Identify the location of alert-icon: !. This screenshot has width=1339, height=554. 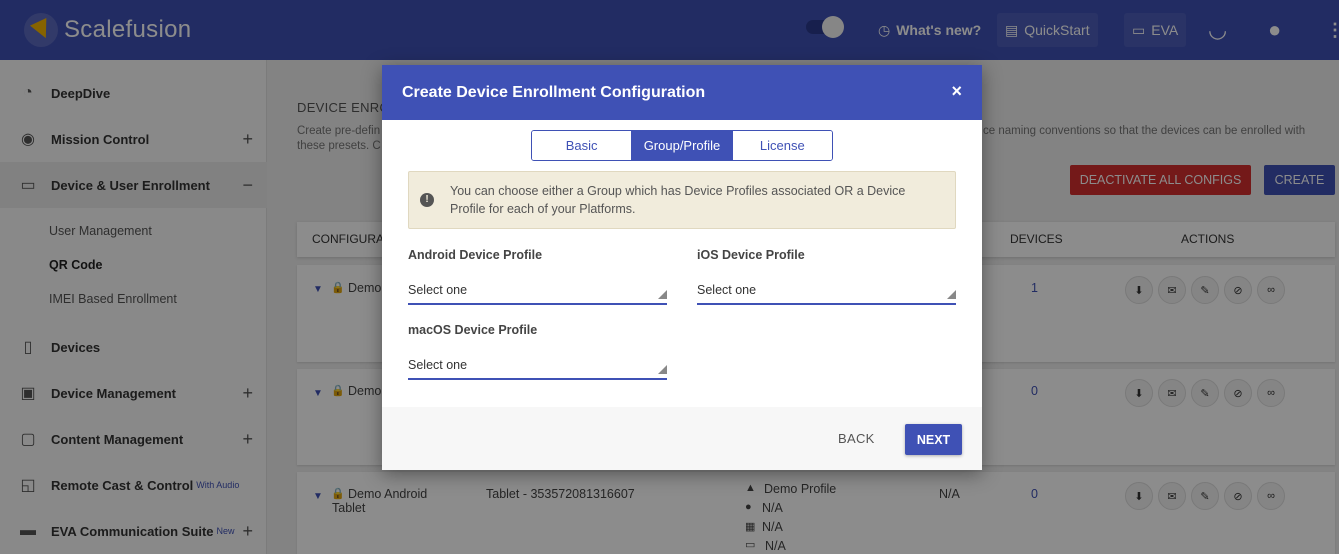
(427, 200).